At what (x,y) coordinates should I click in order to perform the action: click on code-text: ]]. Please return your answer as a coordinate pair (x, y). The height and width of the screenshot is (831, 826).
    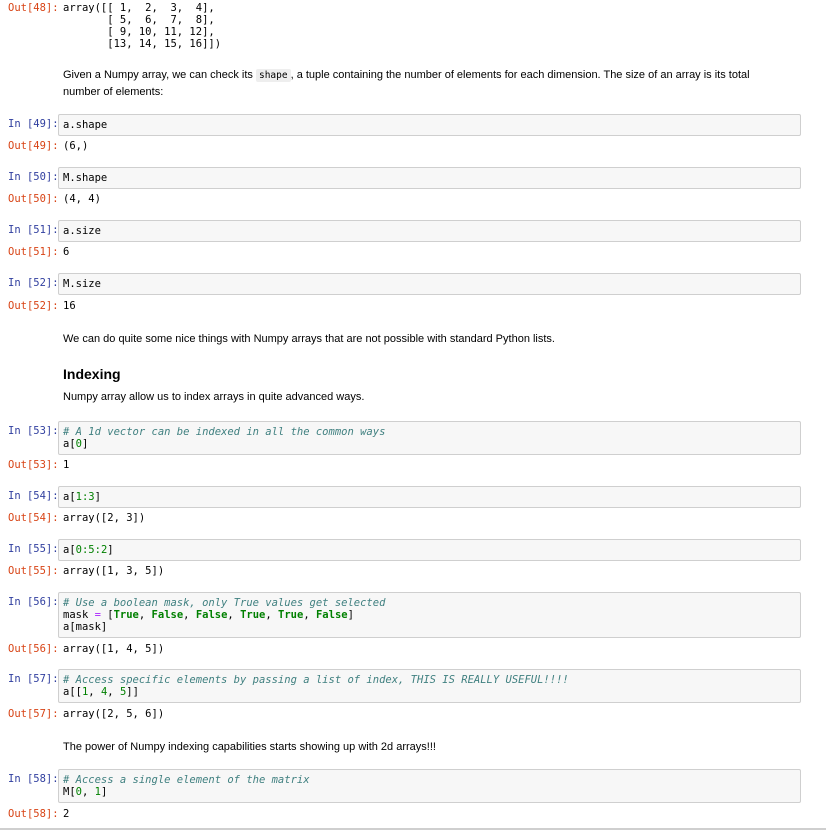
    Looking at the image, I should click on (132, 692).